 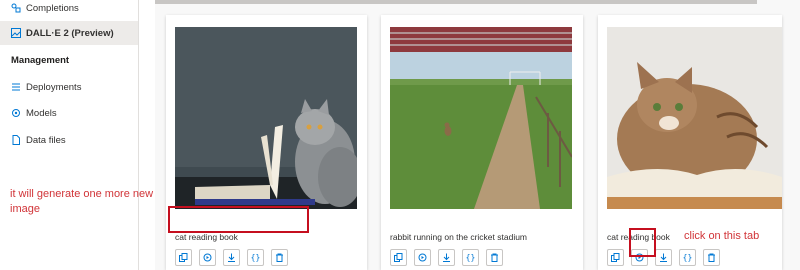 I want to click on sidebar-item-label: Models, so click(x=41, y=113).